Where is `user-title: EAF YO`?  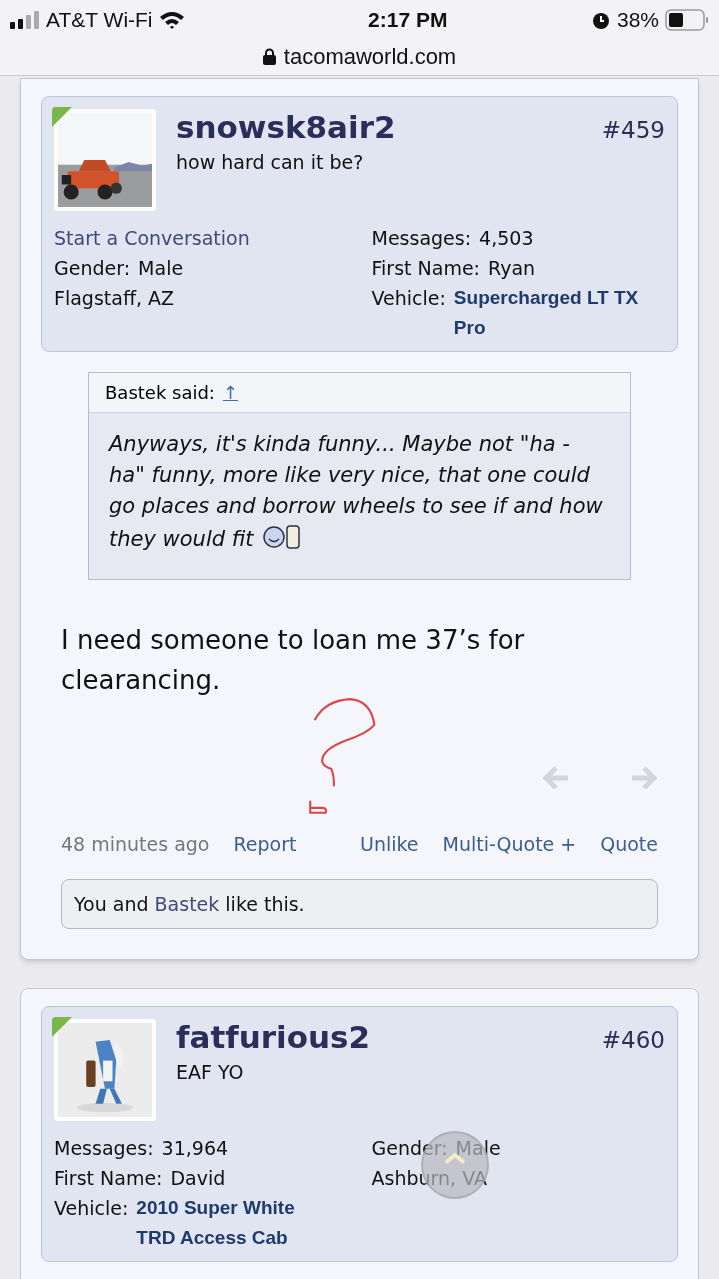
user-title: EAF YO is located at coordinates (210, 1072).